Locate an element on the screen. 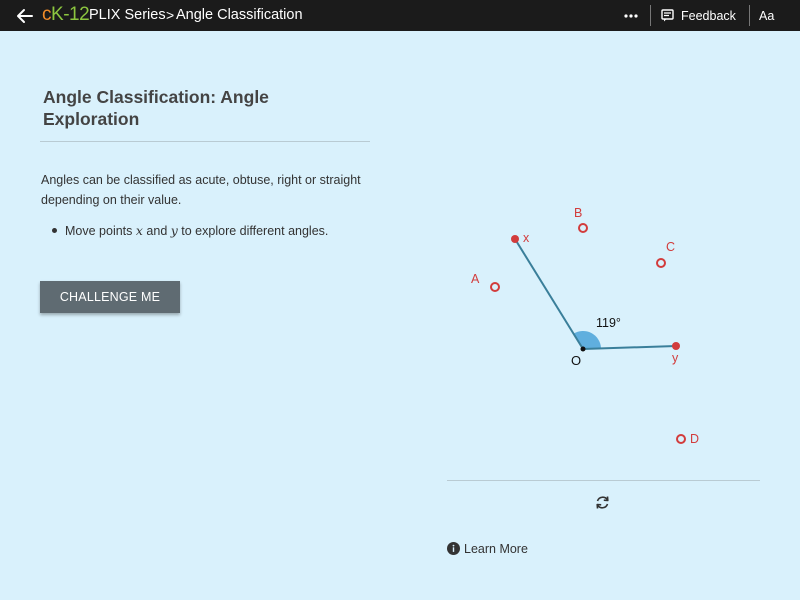 The image size is (800, 600). vertex-label: O is located at coordinates (576, 360).